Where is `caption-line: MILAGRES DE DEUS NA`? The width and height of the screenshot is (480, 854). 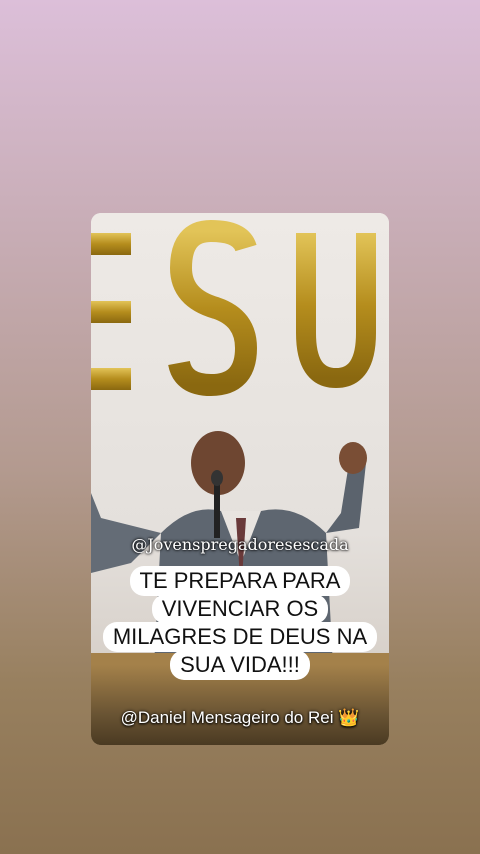 caption-line: MILAGRES DE DEUS NA is located at coordinates (240, 637).